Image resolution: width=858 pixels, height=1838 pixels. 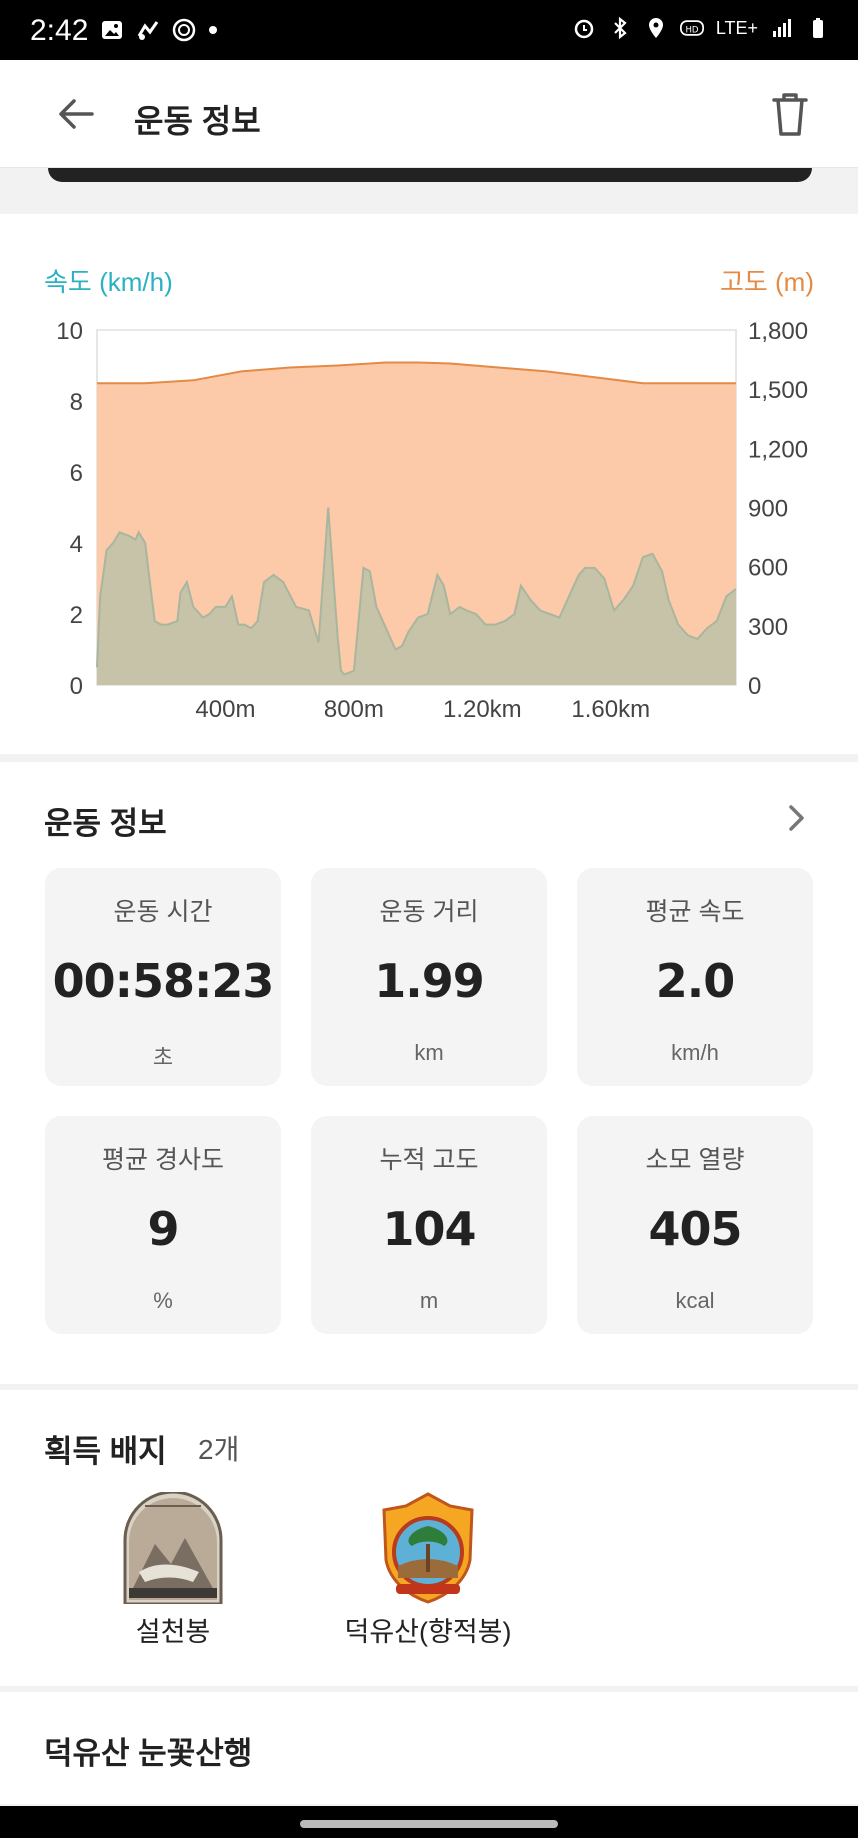 I want to click on stat-tile-avg-speed: 평균 속도 2.0 km/h, so click(x=695, y=977).